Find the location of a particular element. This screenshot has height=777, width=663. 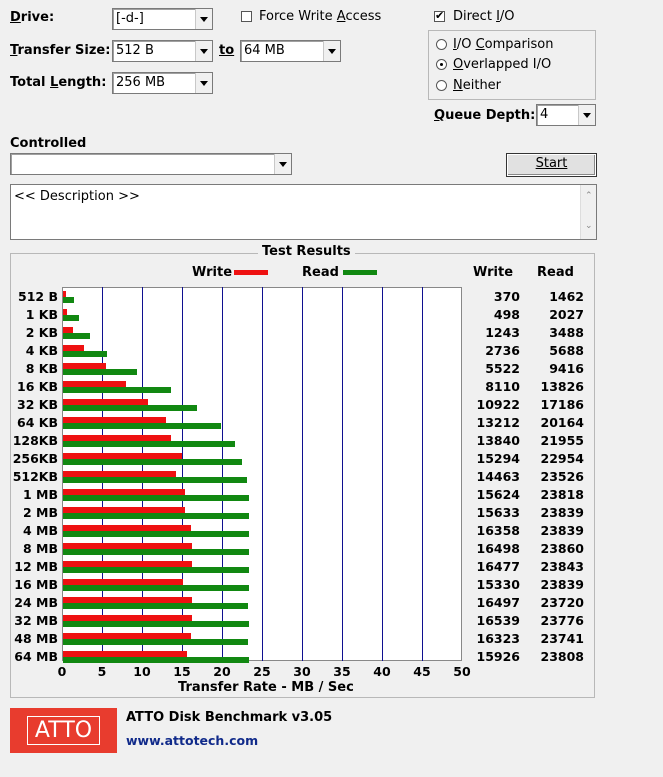

category-label: 2 MB is located at coordinates (40, 512).